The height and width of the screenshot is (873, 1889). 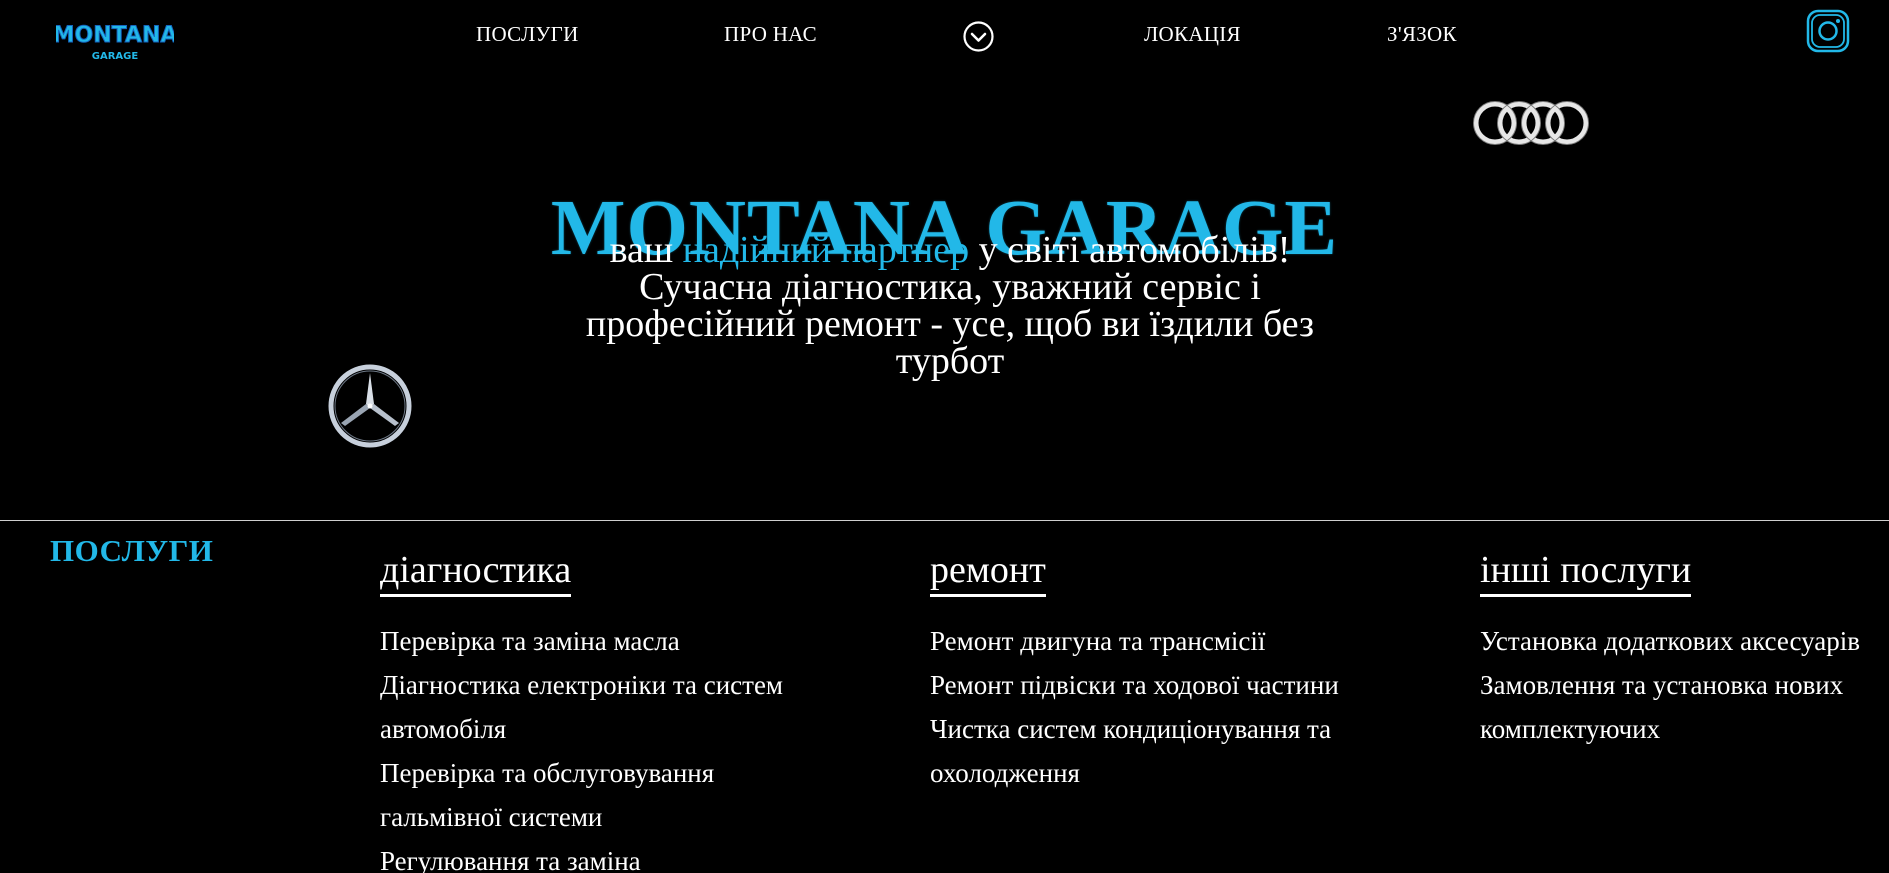 I want to click on service-item: Регулювання та заміна, so click(x=590, y=856).